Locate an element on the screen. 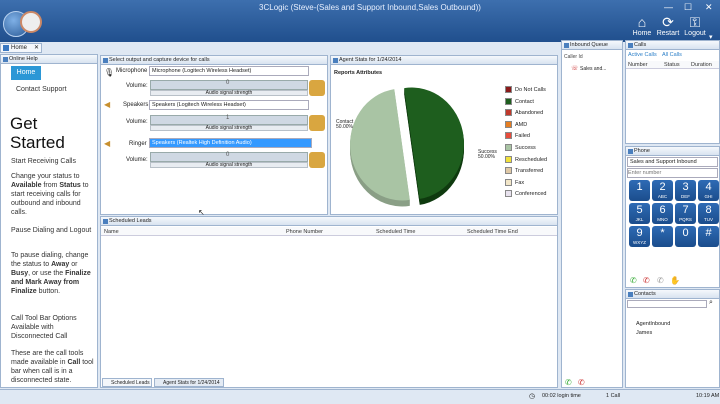 Image resolution: width=720 pixels, height=404 pixels. column-duration: Duration is located at coordinates (701, 65).